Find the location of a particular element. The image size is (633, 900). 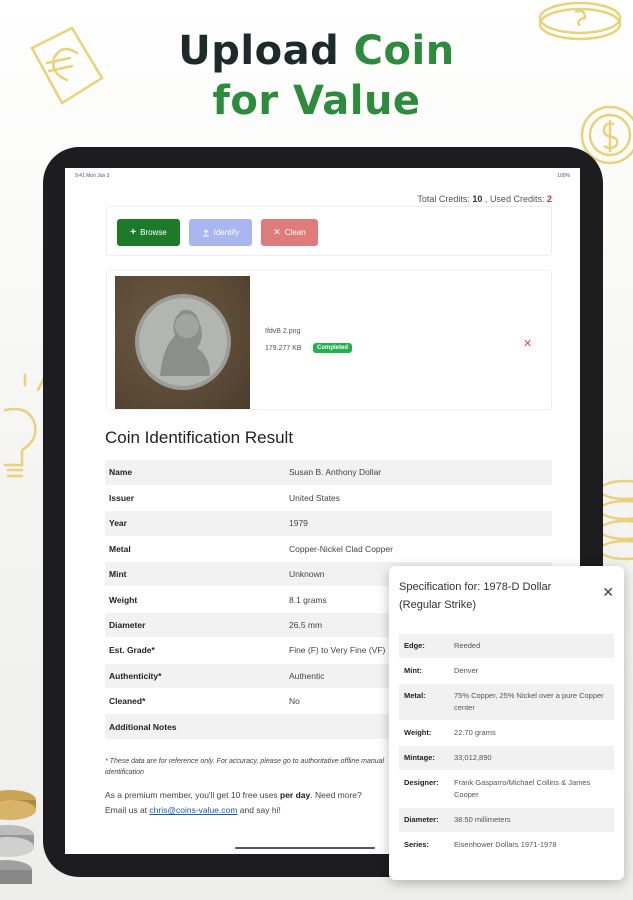

row-value: Eisenhower Dollars 1971-1978 is located at coordinates (531, 845).